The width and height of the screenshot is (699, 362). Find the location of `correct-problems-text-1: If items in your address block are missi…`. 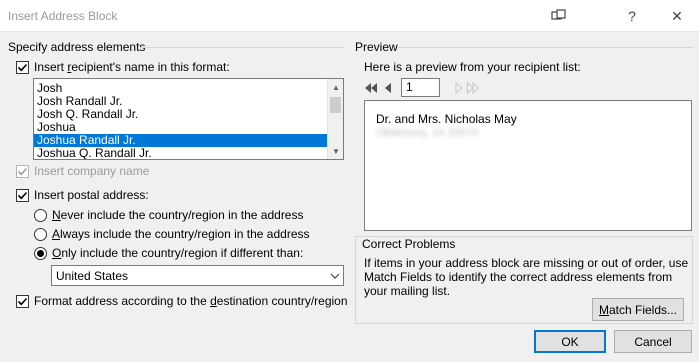

correct-problems-text-1: If items in your address block are missi… is located at coordinates (526, 263).